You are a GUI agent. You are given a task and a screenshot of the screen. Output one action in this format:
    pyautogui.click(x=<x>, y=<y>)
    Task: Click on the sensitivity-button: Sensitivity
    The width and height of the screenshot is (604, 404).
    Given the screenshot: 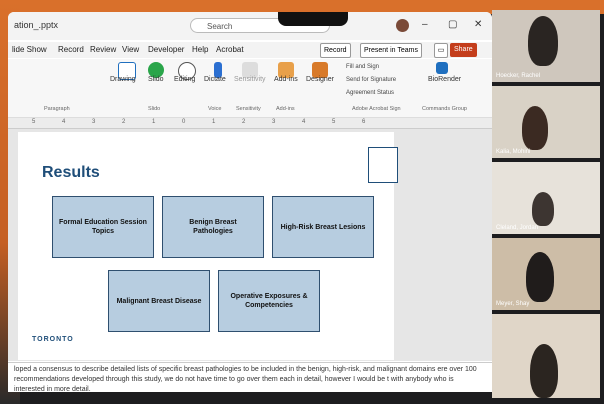 What is the action you would take?
    pyautogui.click(x=250, y=79)
    